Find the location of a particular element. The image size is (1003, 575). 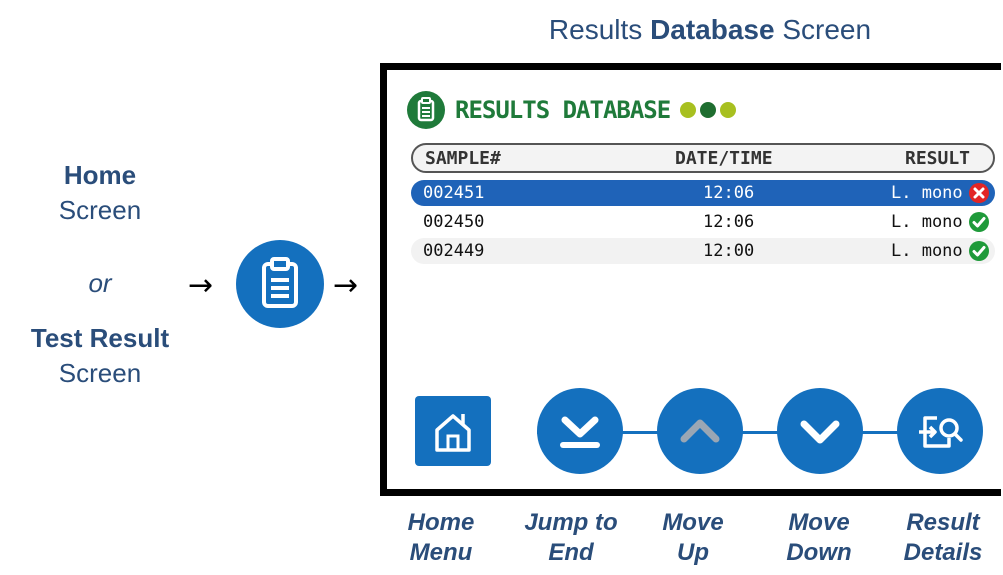

screen-title: RESULTS DATABASE is located at coordinates (563, 110).